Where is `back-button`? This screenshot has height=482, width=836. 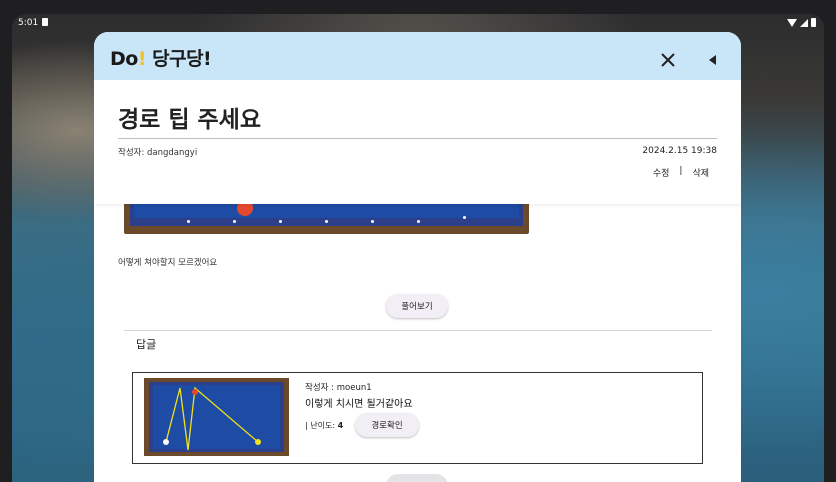 back-button is located at coordinates (713, 60).